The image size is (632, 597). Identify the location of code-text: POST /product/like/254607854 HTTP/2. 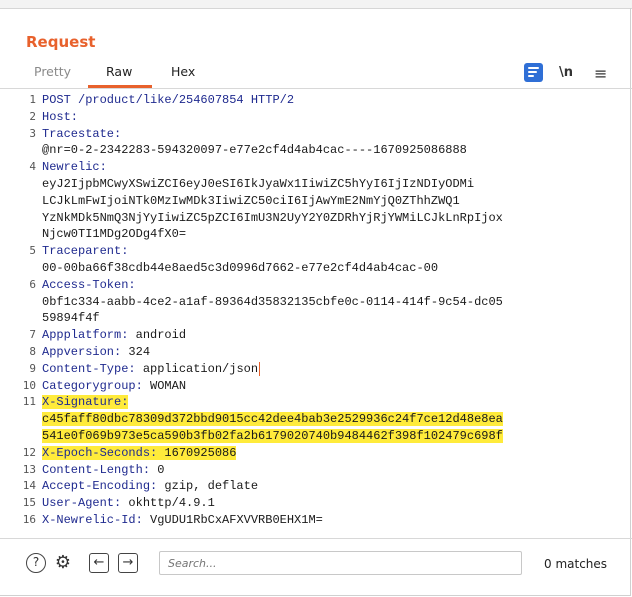
(168, 100).